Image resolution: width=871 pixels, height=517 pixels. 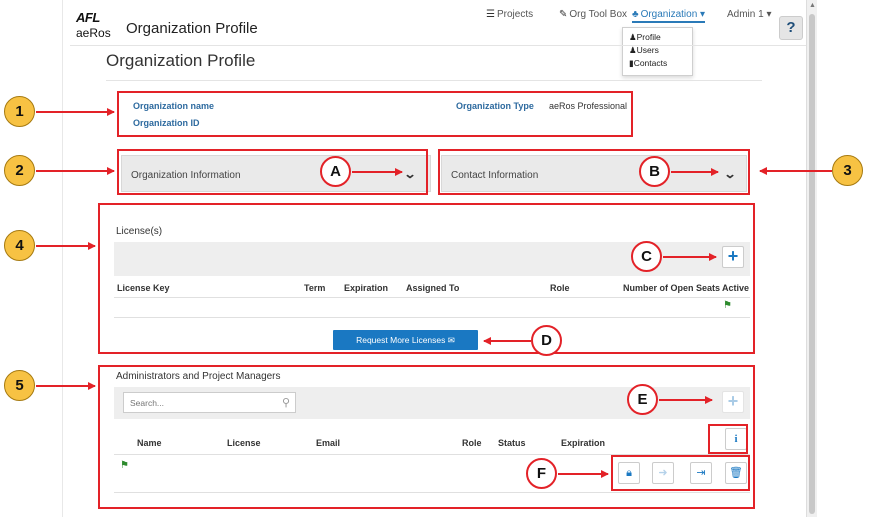 What do you see at coordinates (812, 5) in the screenshot?
I see `scroll-up-icon: ▲` at bounding box center [812, 5].